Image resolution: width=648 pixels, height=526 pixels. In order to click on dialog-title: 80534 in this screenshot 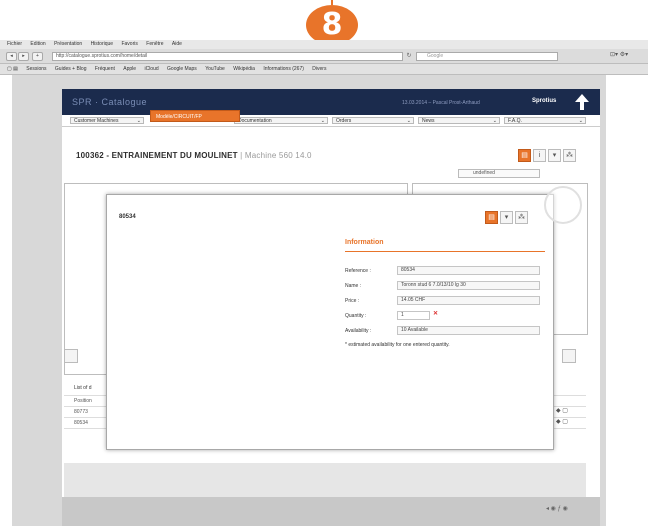, I will do `click(127, 217)`.